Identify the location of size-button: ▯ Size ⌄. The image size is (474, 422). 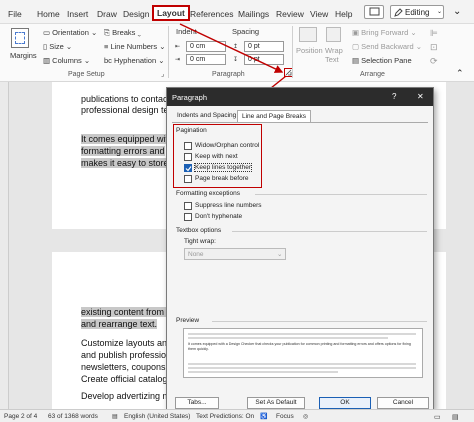
(57, 46).